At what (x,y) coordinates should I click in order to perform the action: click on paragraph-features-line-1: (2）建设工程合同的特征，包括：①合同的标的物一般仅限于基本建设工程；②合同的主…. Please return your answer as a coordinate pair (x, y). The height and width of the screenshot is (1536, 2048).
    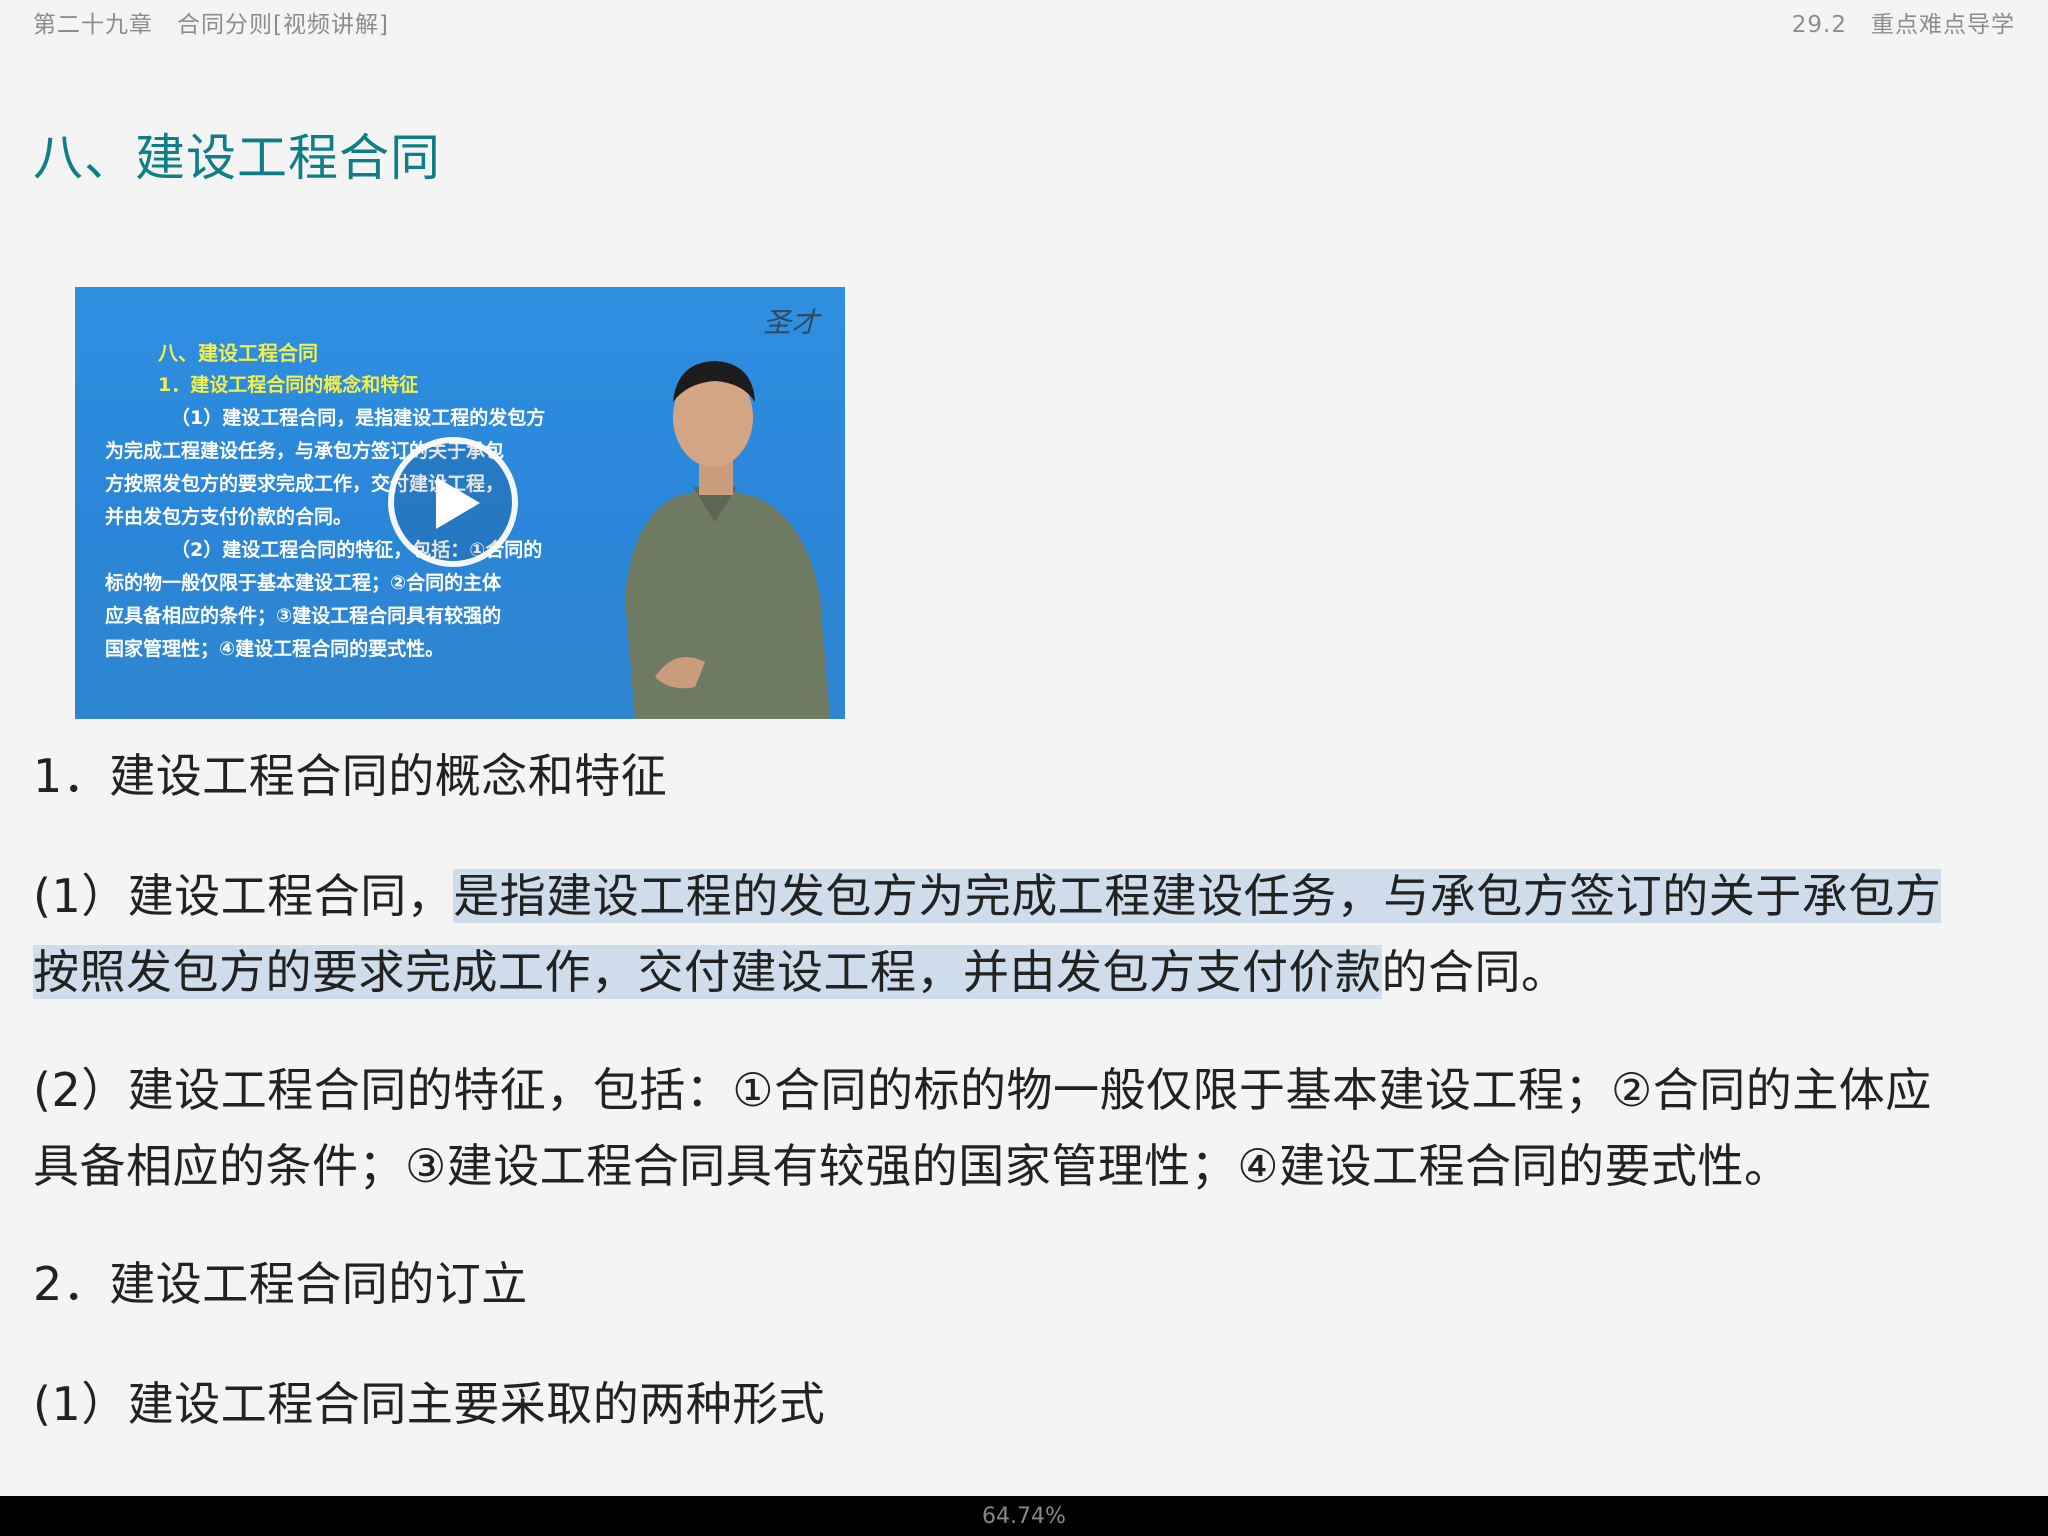
    Looking at the image, I should click on (982, 1090).